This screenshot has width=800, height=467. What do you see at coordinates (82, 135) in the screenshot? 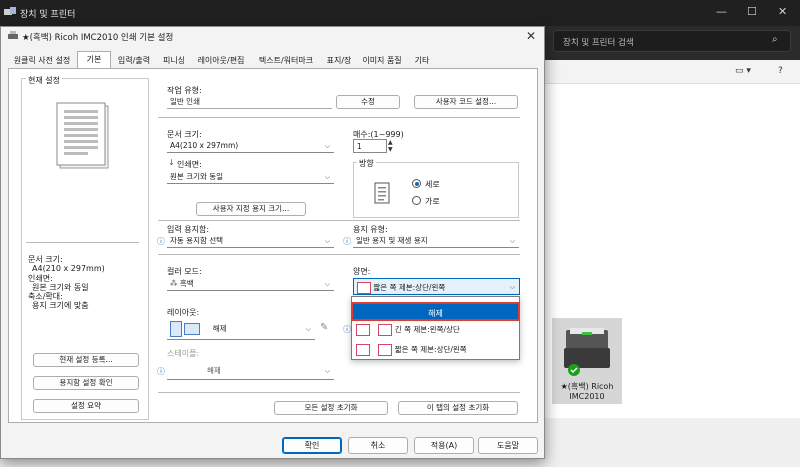
I see `document-preview-icon` at bounding box center [82, 135].